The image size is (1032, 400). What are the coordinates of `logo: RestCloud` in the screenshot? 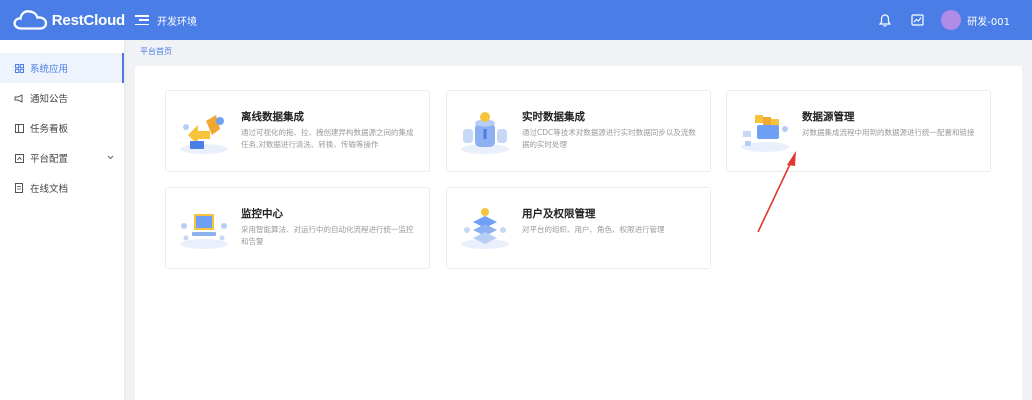 It's located at (62, 20).